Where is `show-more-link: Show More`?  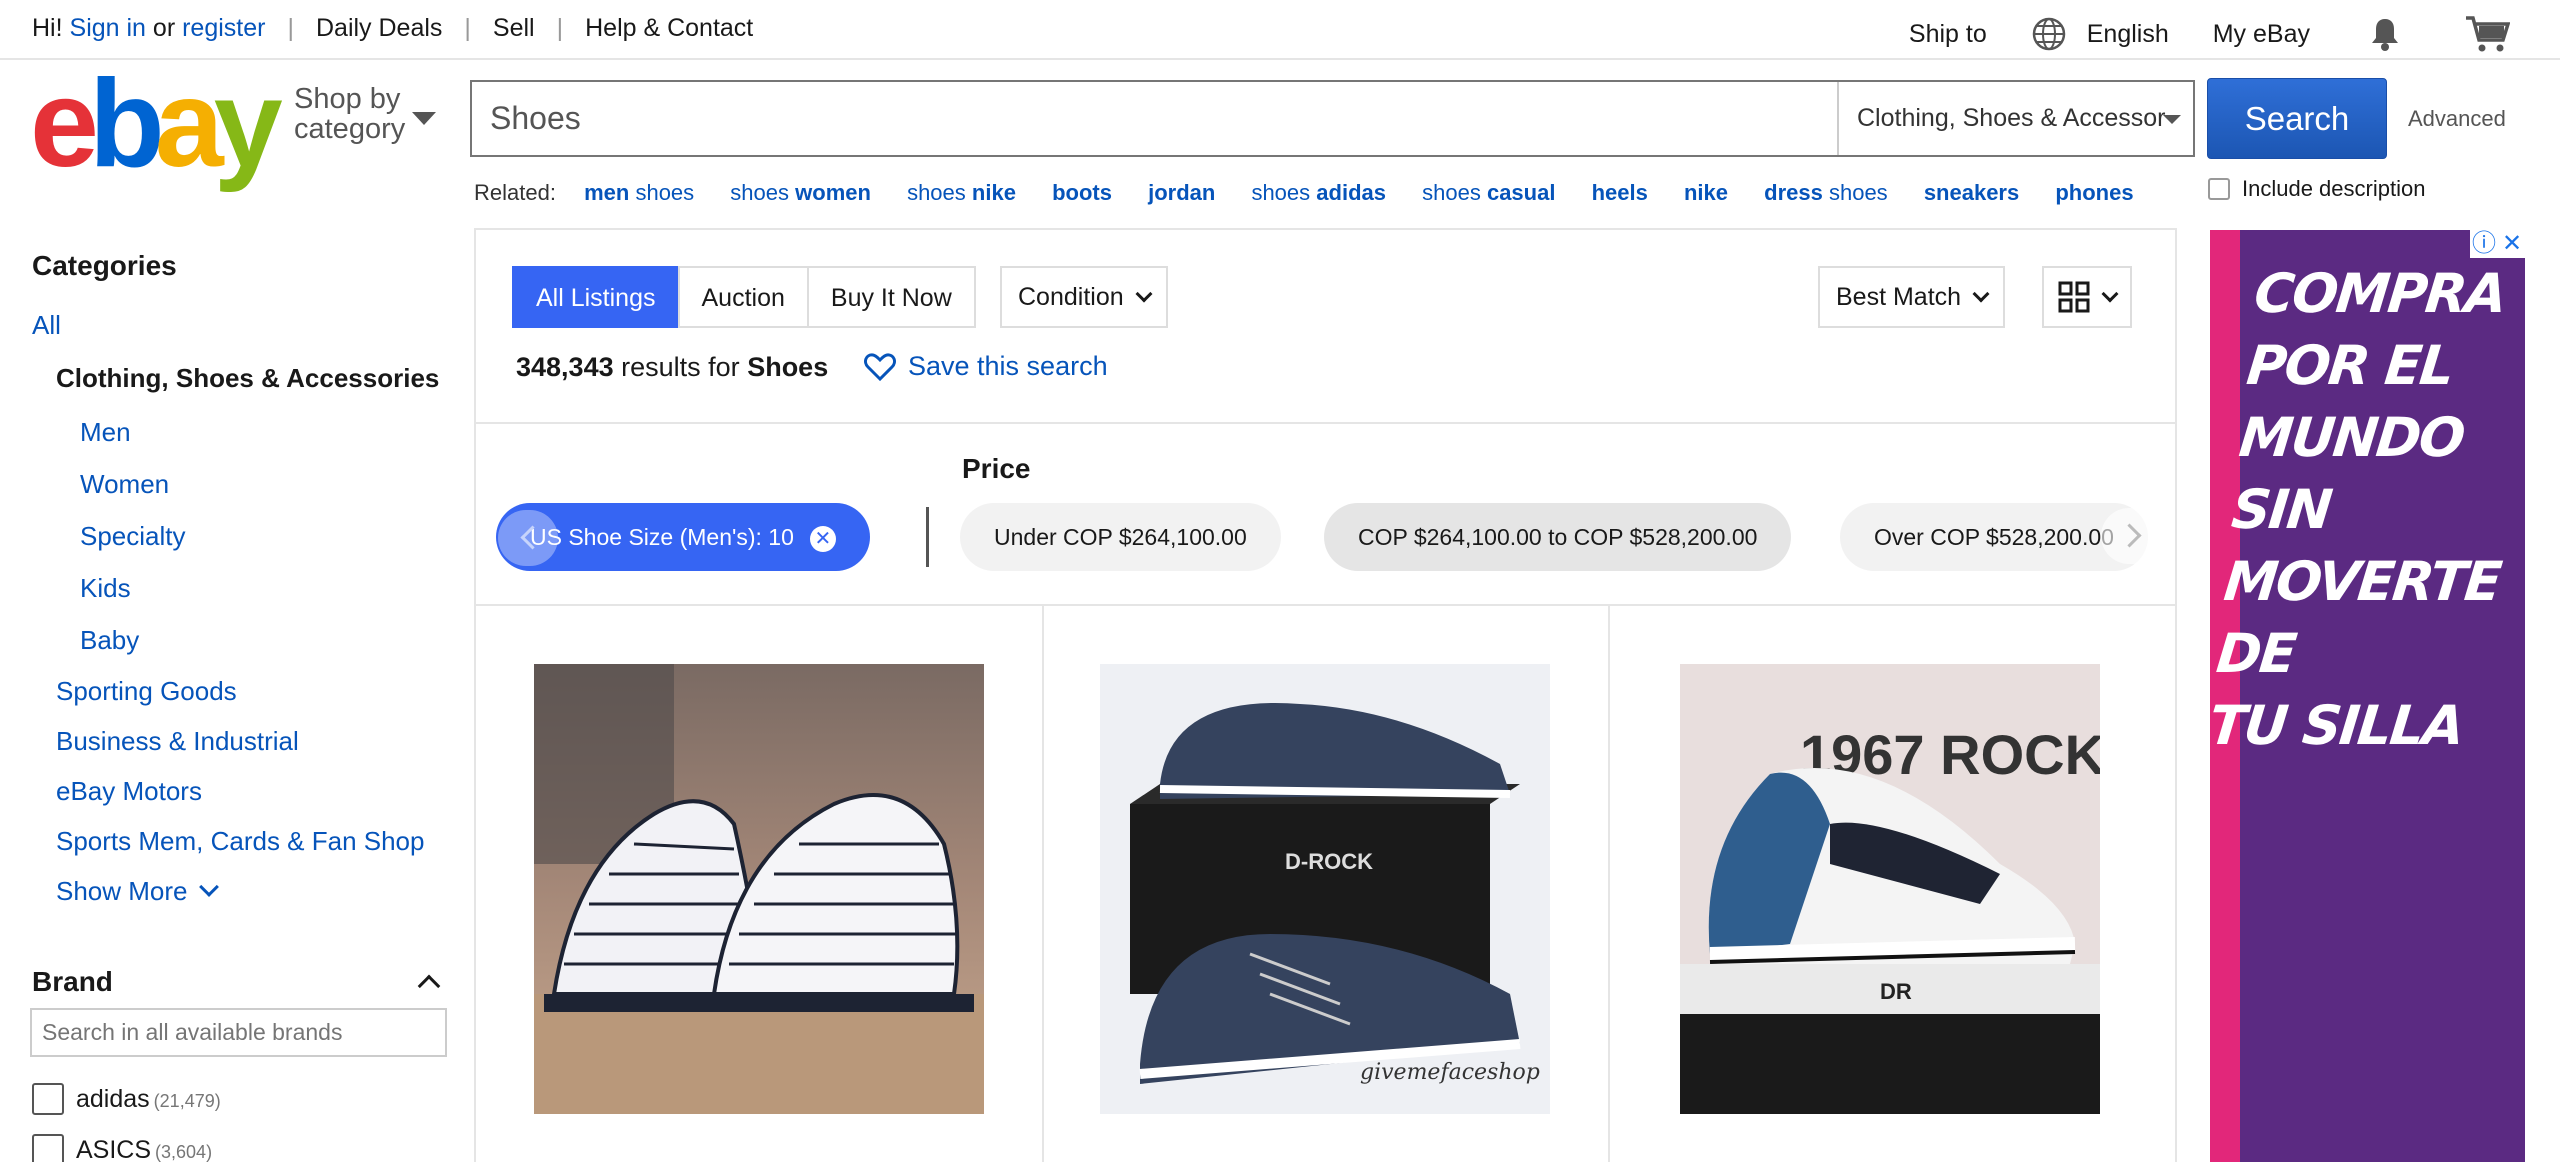
show-more-link: Show More is located at coordinates (242, 891).